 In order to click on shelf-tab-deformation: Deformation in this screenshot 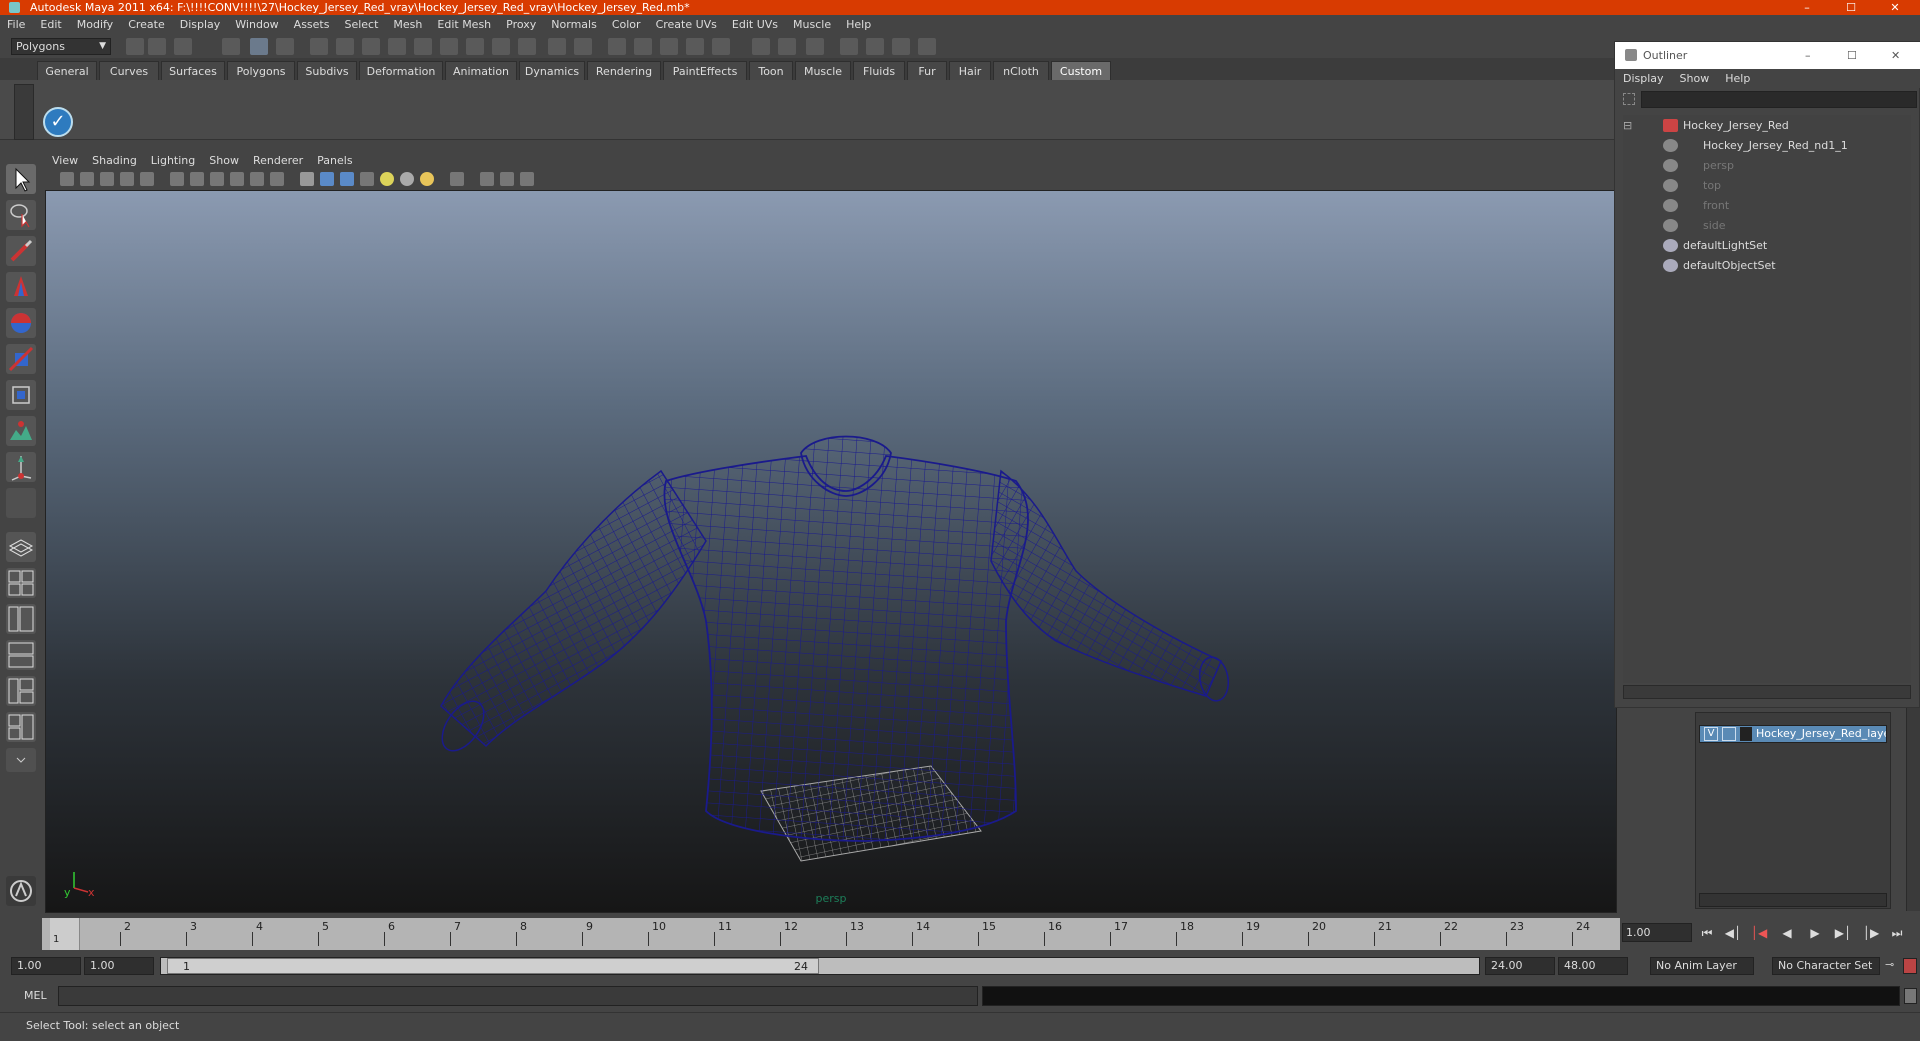, I will do `click(401, 70)`.